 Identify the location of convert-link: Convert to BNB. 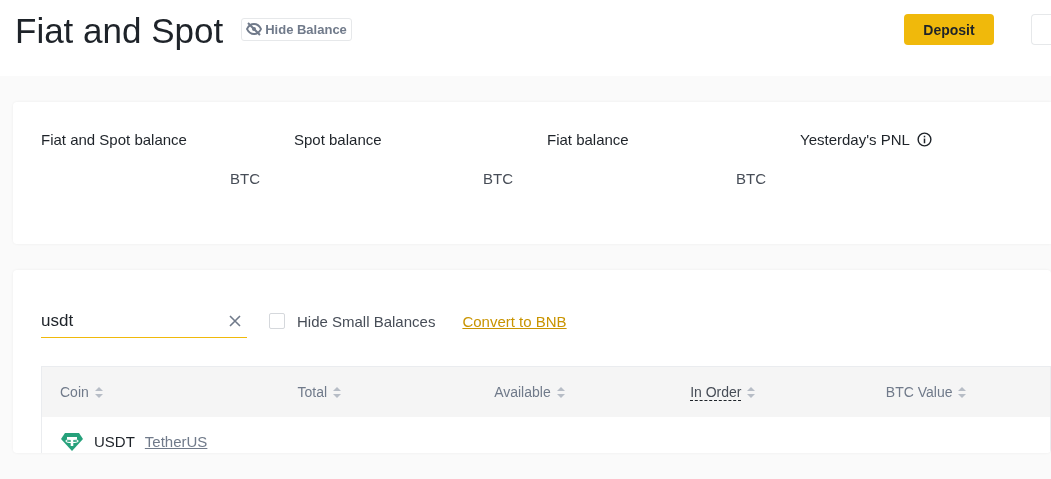
(514, 321).